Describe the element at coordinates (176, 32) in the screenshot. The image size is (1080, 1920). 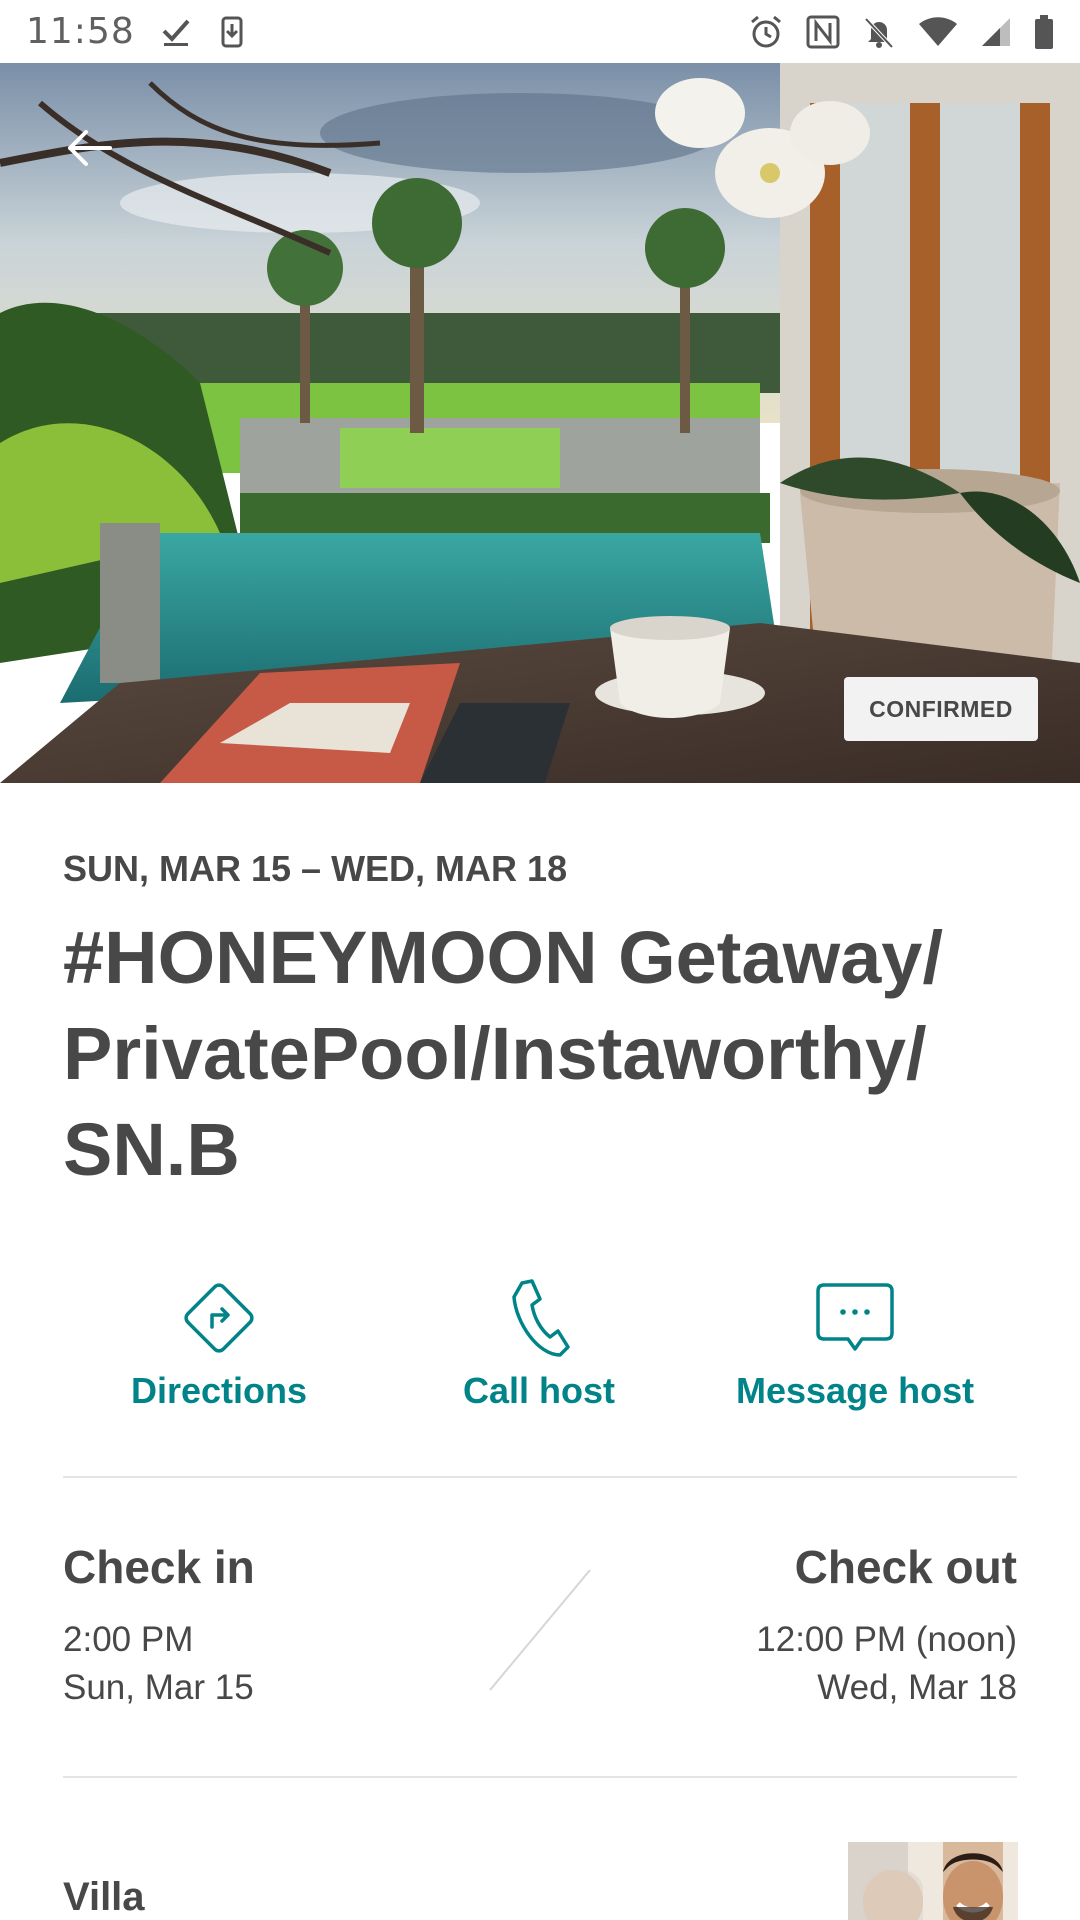
I see `download-done-icon` at that location.